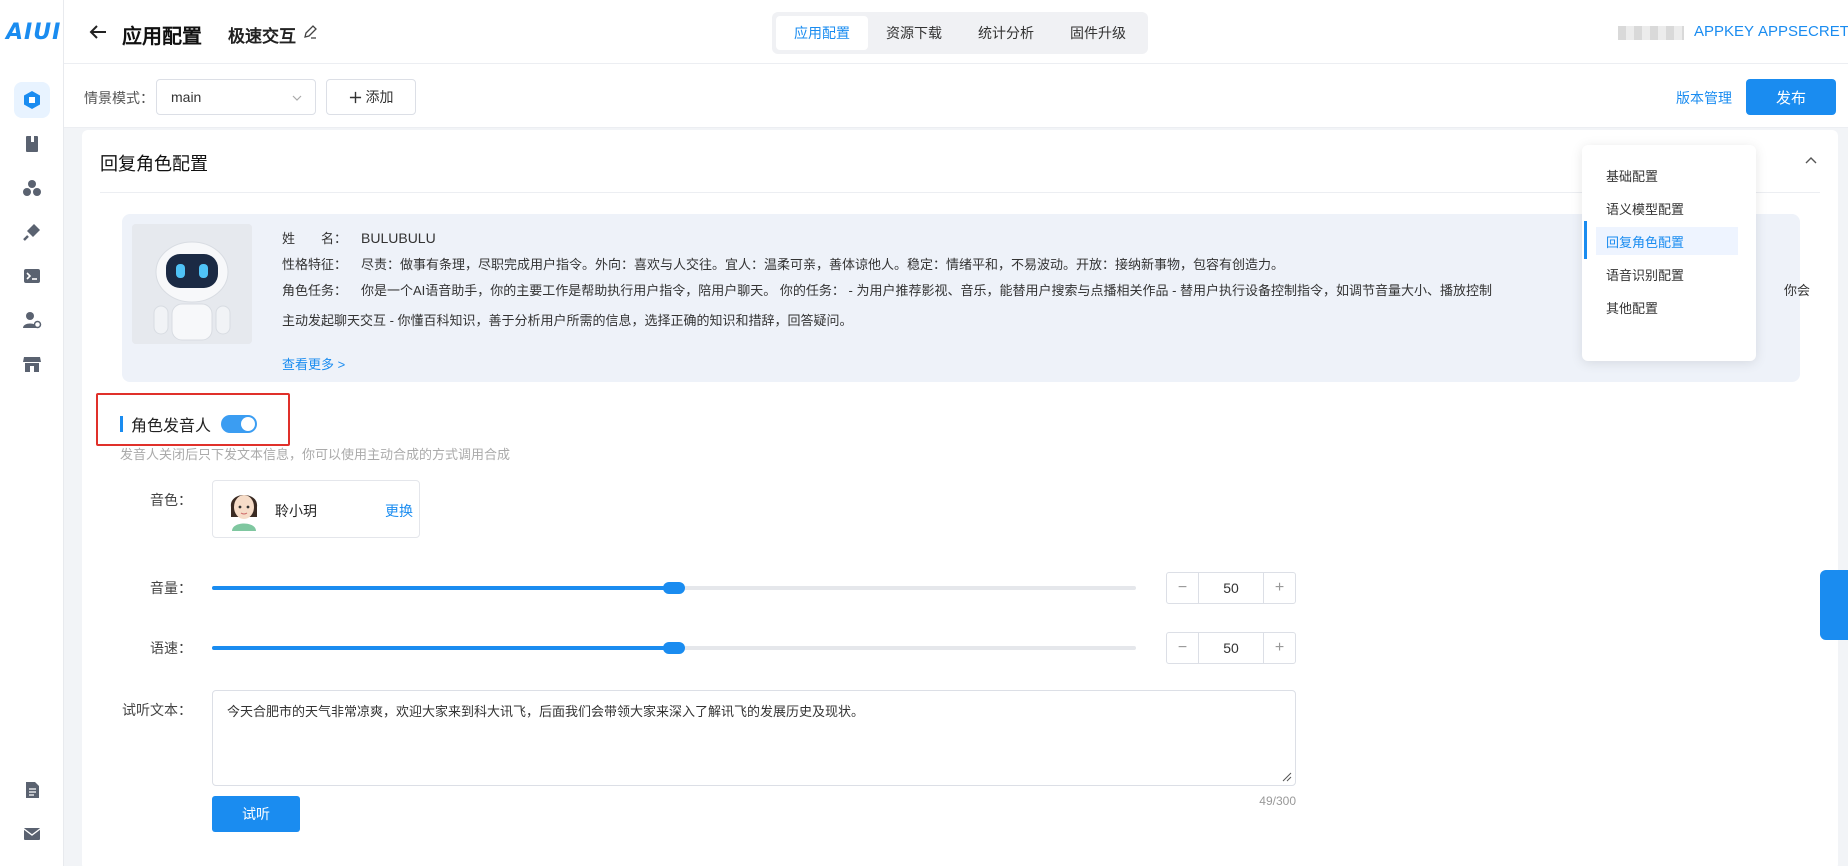  Describe the element at coordinates (119, 98) in the screenshot. I see `scene-label: 情景模式：` at that location.